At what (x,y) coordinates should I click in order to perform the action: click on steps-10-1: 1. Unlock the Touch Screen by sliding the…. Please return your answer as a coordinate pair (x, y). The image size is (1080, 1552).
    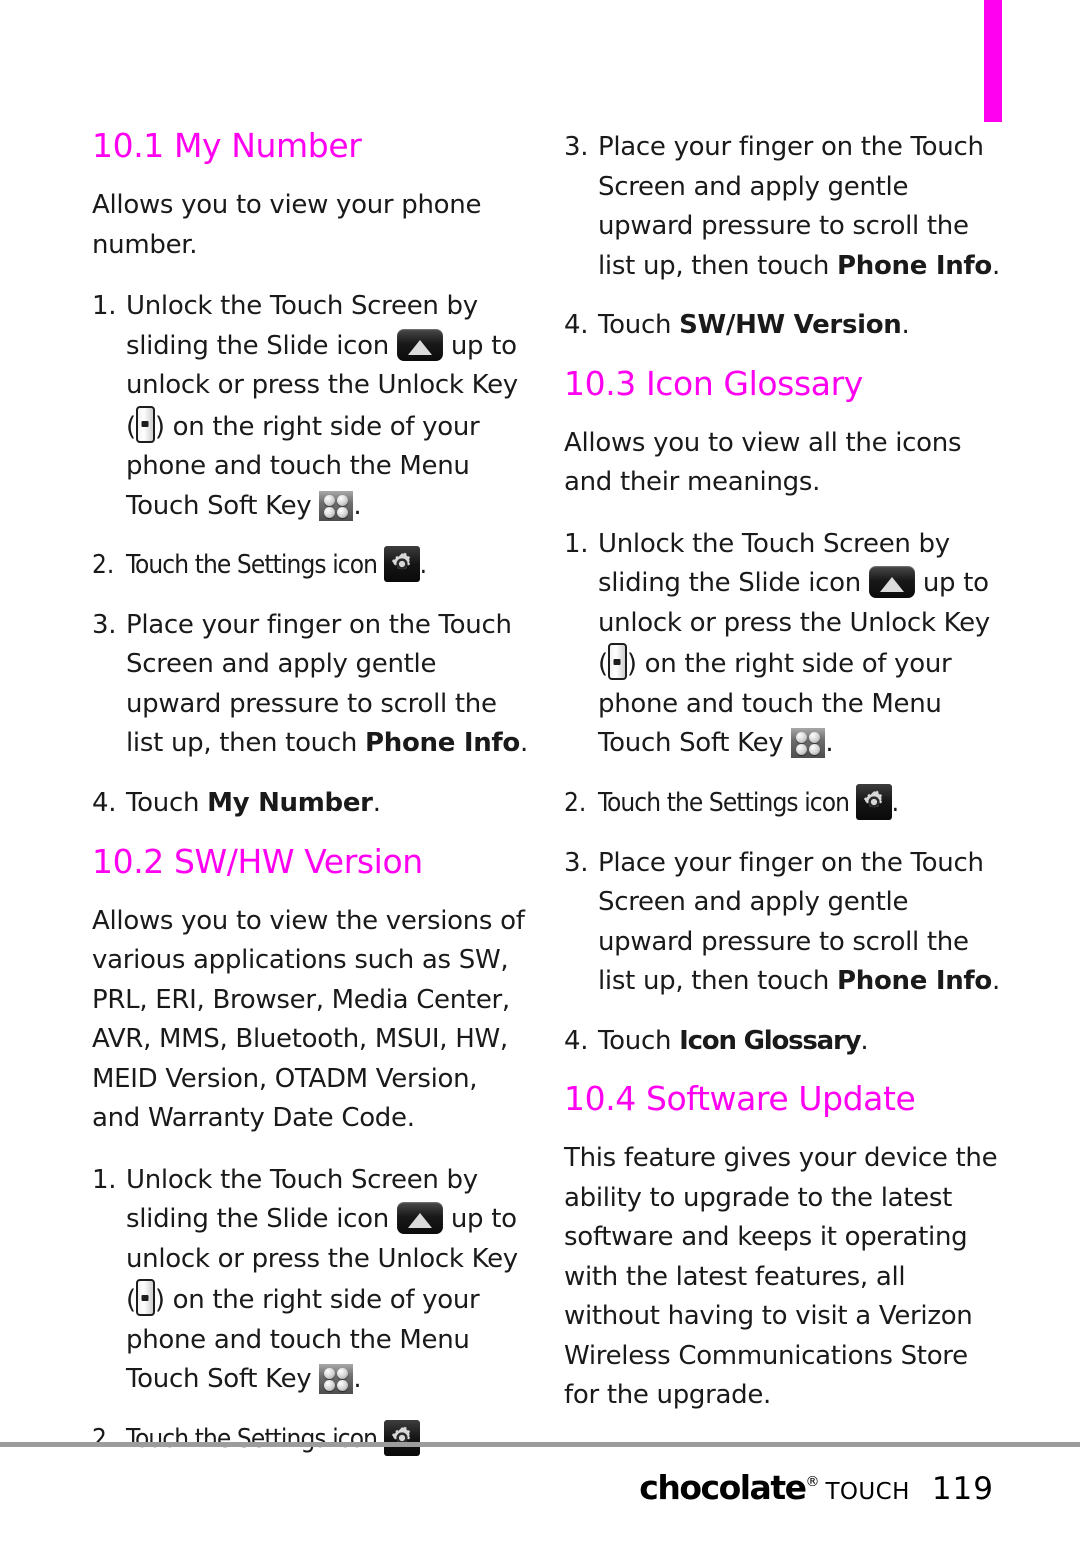
    Looking at the image, I should click on (312, 555).